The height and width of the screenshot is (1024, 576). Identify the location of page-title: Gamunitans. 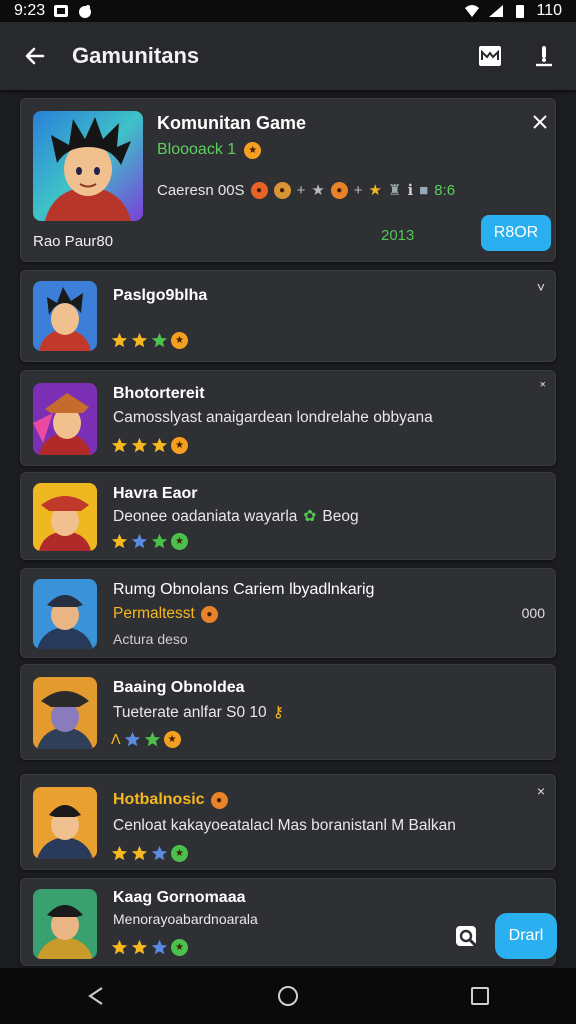
(136, 55).